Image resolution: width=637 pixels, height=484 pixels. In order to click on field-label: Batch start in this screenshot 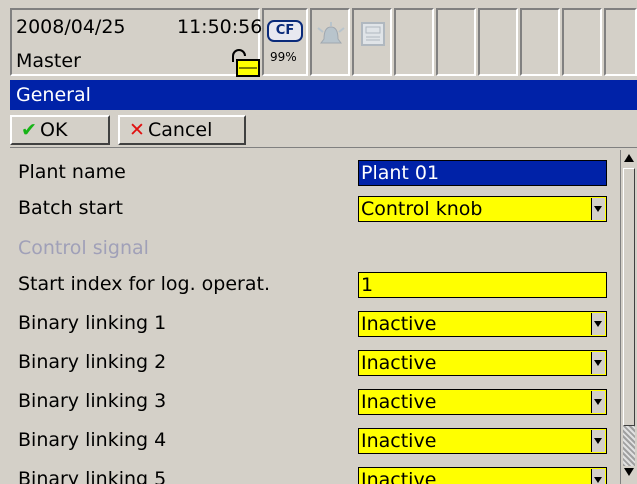, I will do `click(70, 208)`.